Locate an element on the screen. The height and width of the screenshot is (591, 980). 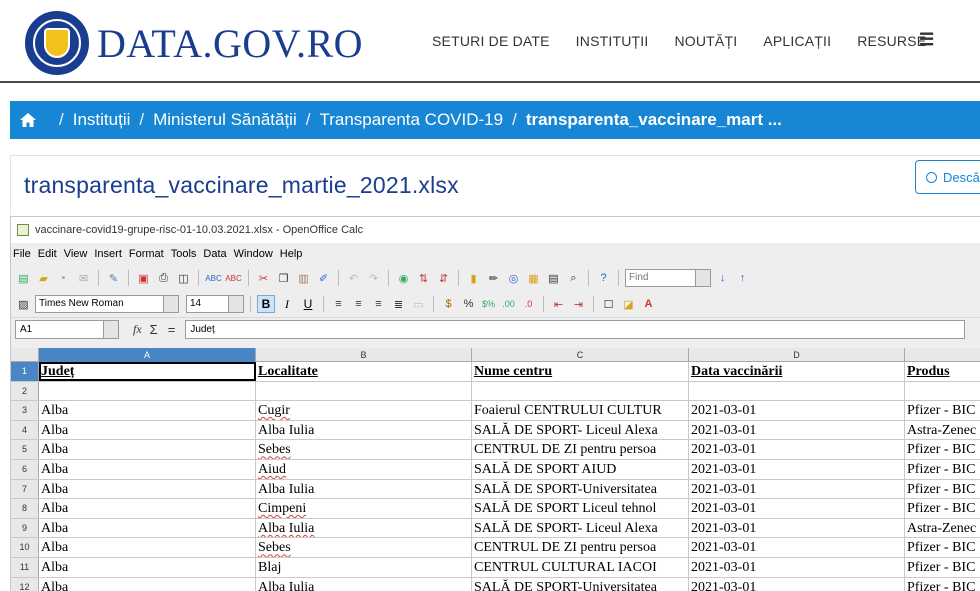
copy-icon: ❐ is located at coordinates (283, 278).